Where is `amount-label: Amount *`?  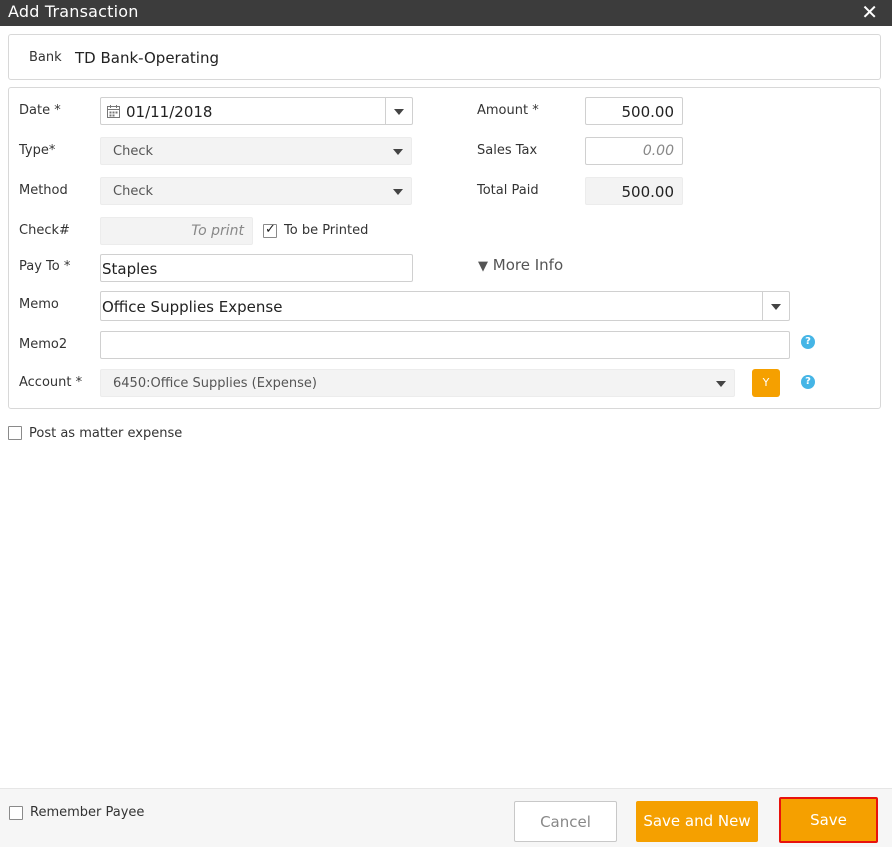 amount-label: Amount * is located at coordinates (508, 110).